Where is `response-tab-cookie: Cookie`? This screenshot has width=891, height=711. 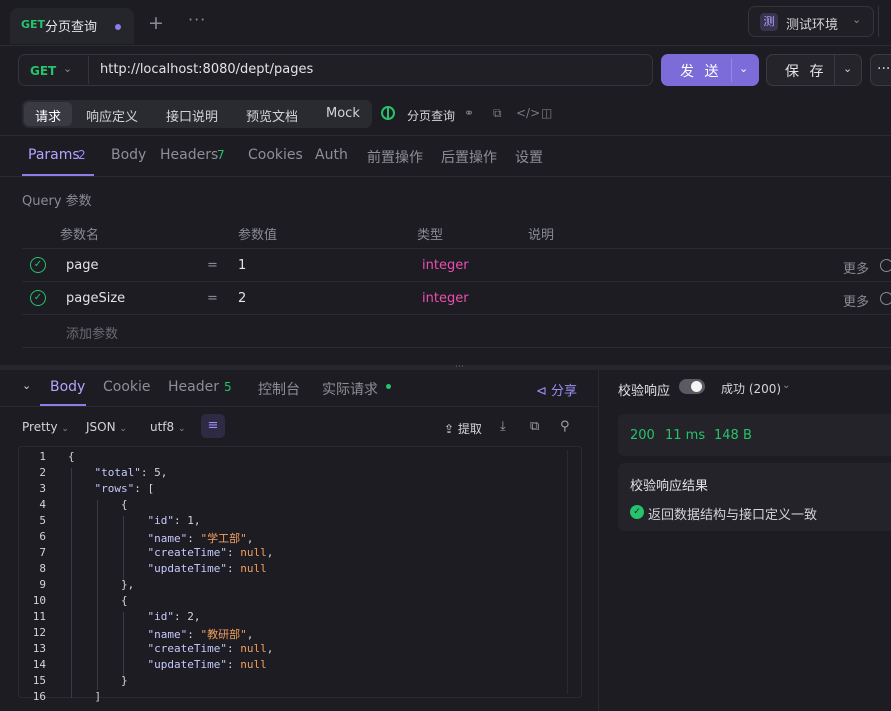 response-tab-cookie: Cookie is located at coordinates (127, 387).